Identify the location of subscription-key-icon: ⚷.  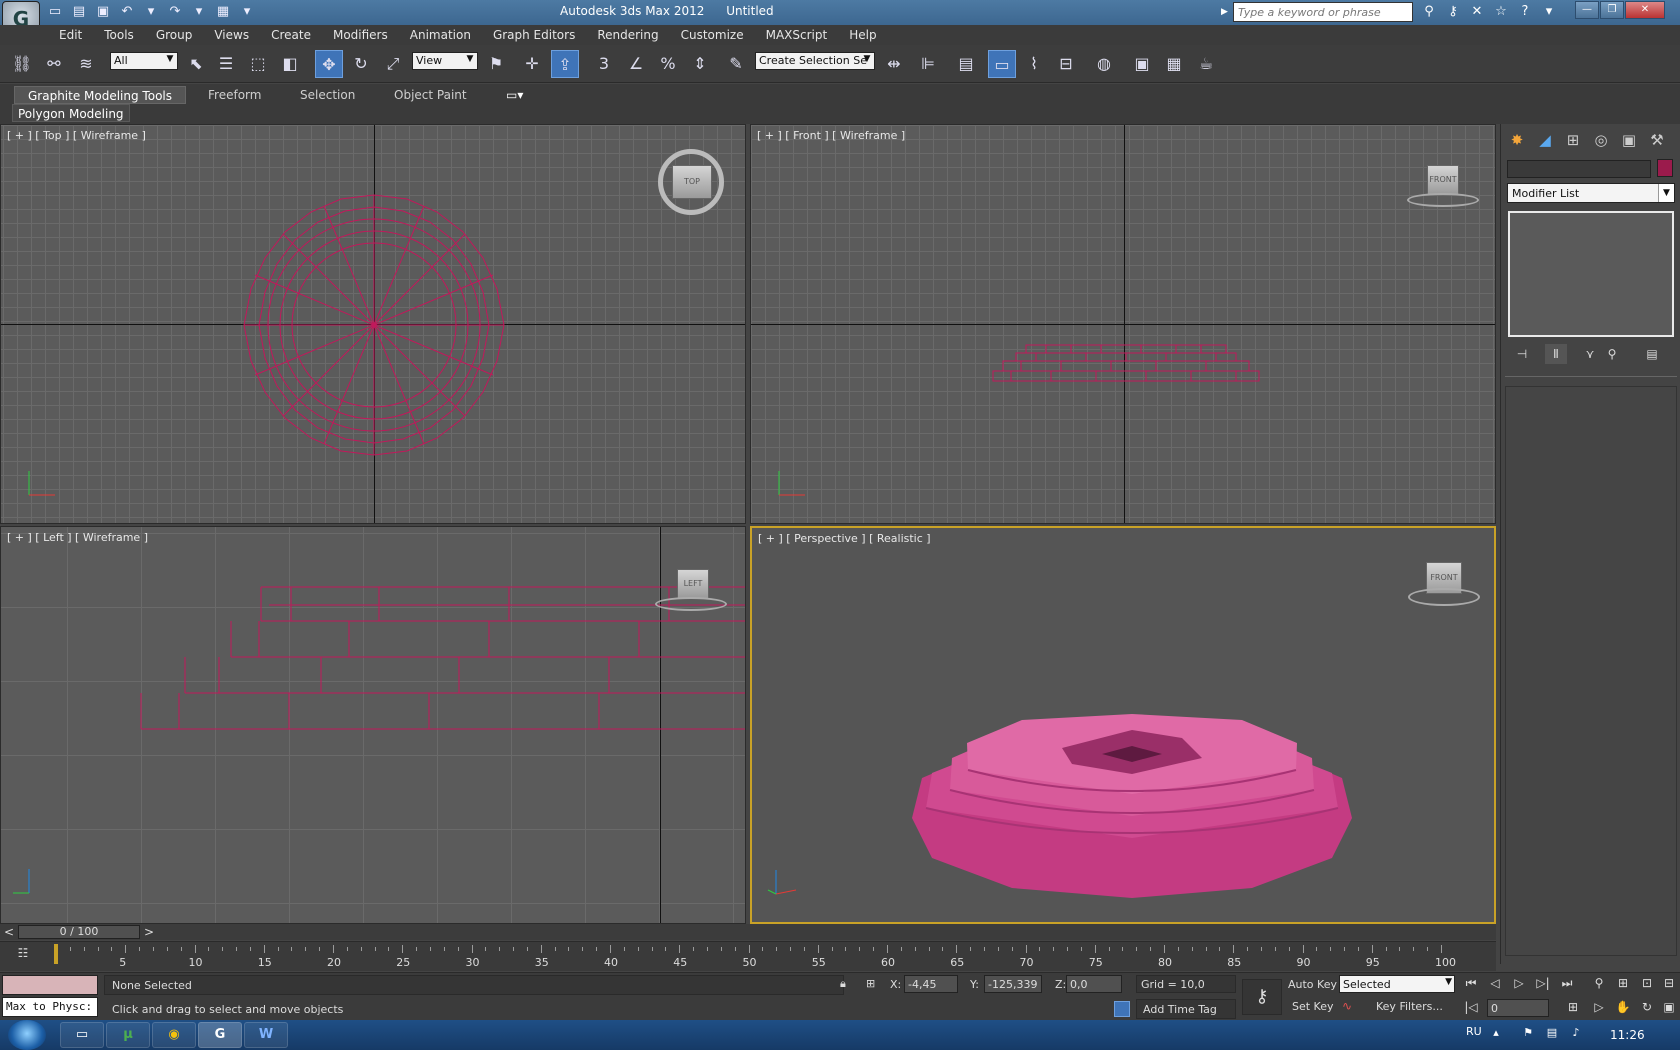
(1453, 12).